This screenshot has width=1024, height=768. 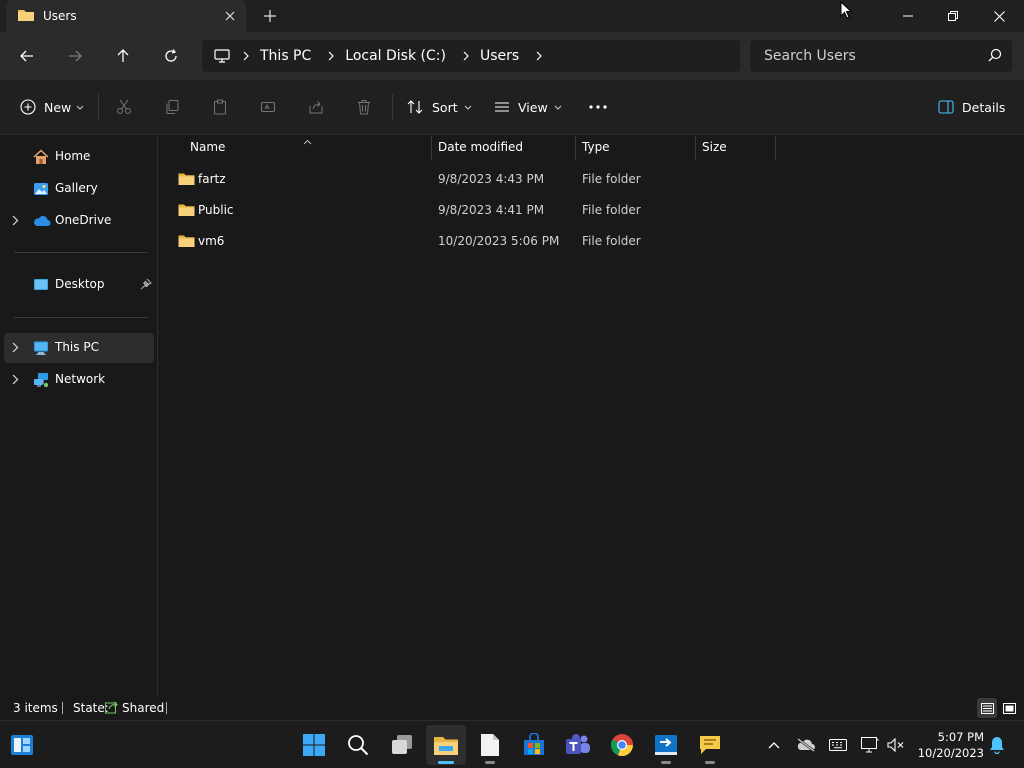 What do you see at coordinates (75, 56) in the screenshot?
I see `forward-button` at bounding box center [75, 56].